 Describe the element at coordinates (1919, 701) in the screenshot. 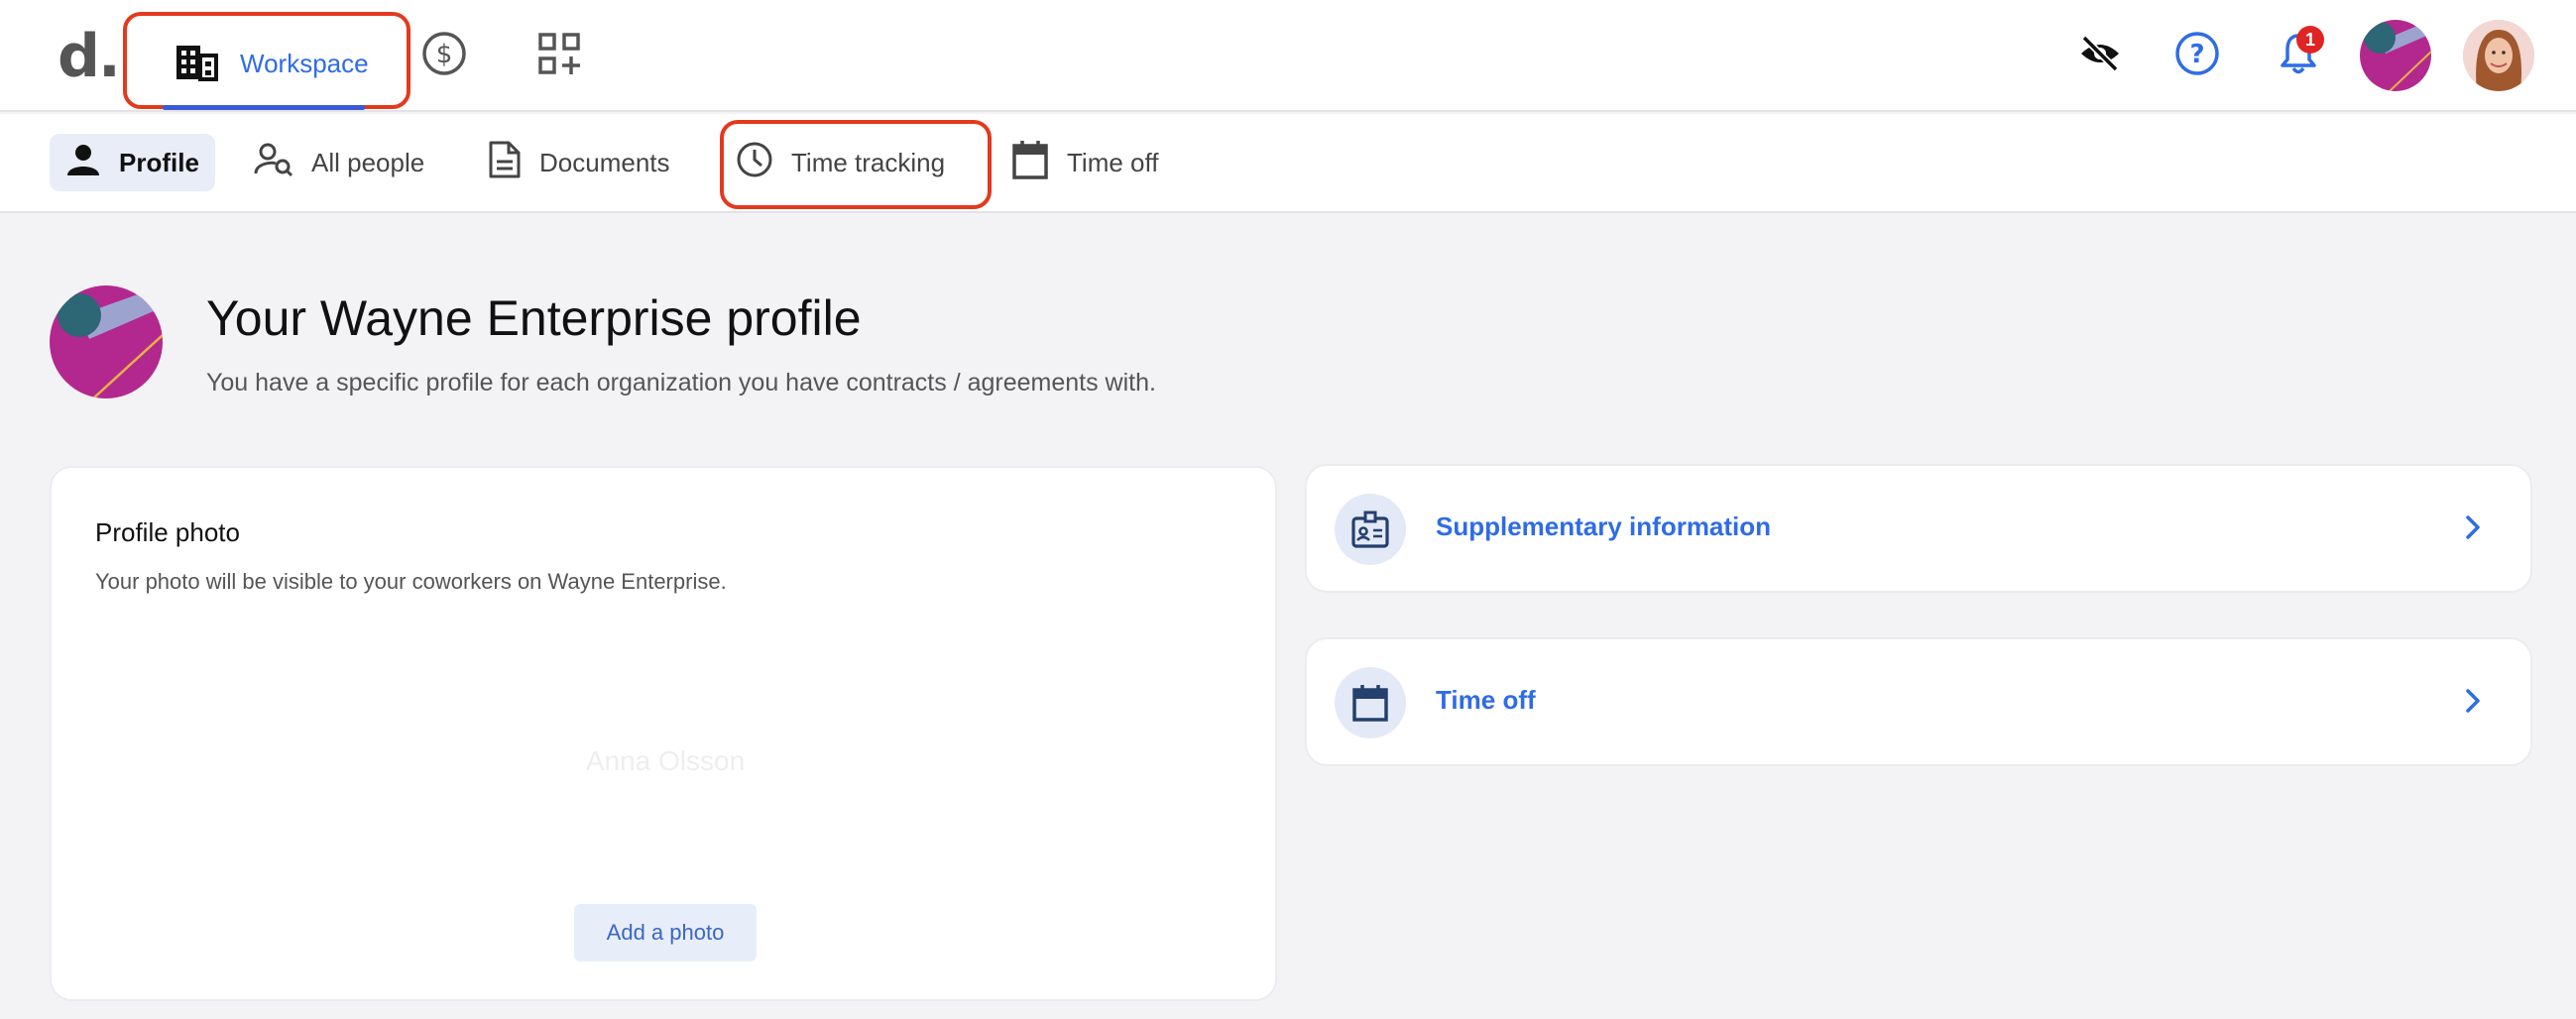

I see `time-off-link: Time off` at that location.